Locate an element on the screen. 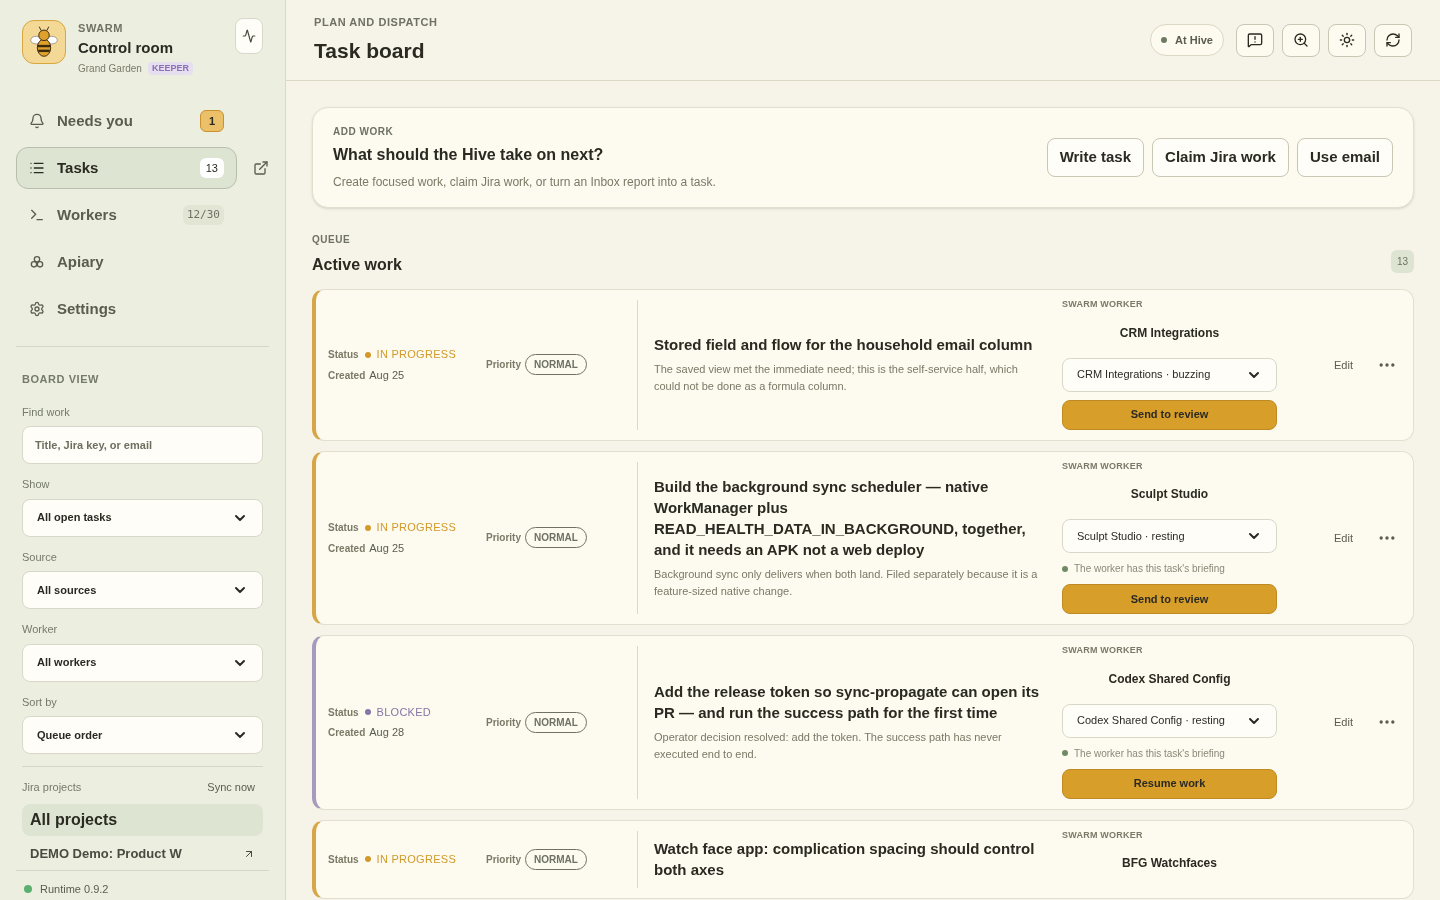 This screenshot has width=1440, height=900. queue-count: 13 is located at coordinates (1402, 261).